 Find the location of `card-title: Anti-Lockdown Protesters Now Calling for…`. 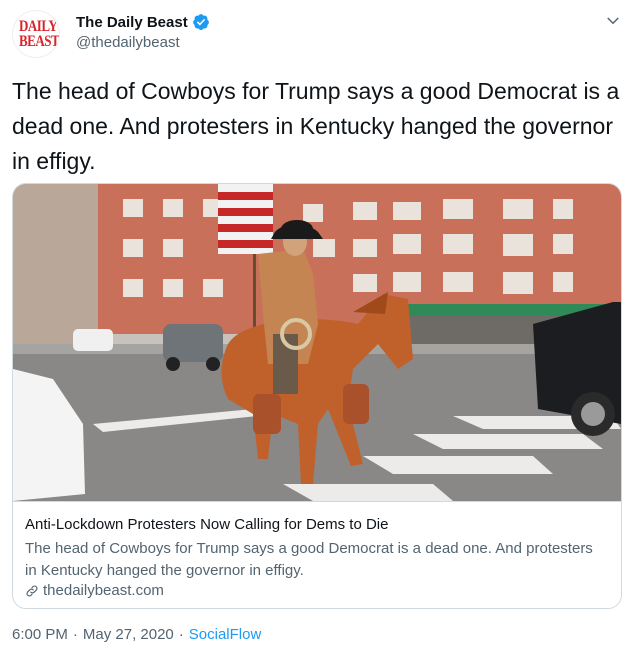

card-title: Anti-Lockdown Protesters Now Calling for… is located at coordinates (206, 524).